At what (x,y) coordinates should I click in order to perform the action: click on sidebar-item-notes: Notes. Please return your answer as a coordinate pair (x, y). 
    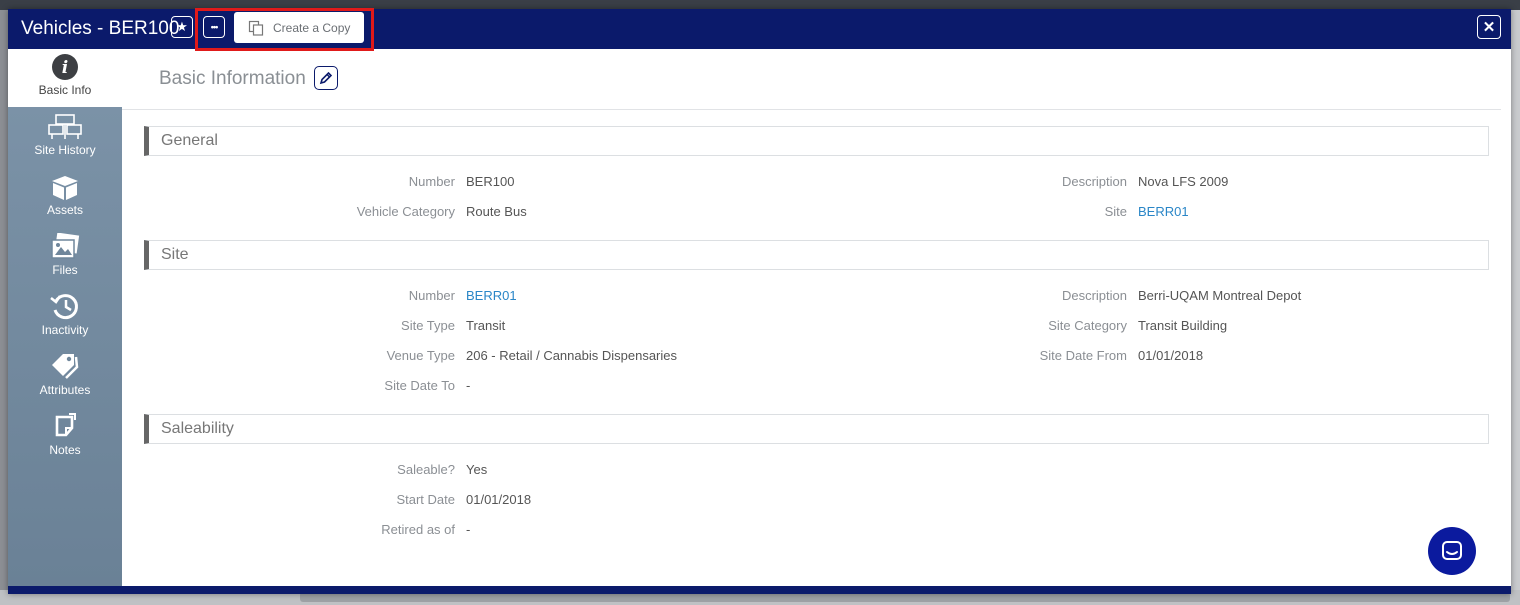
    Looking at the image, I should click on (65, 438).